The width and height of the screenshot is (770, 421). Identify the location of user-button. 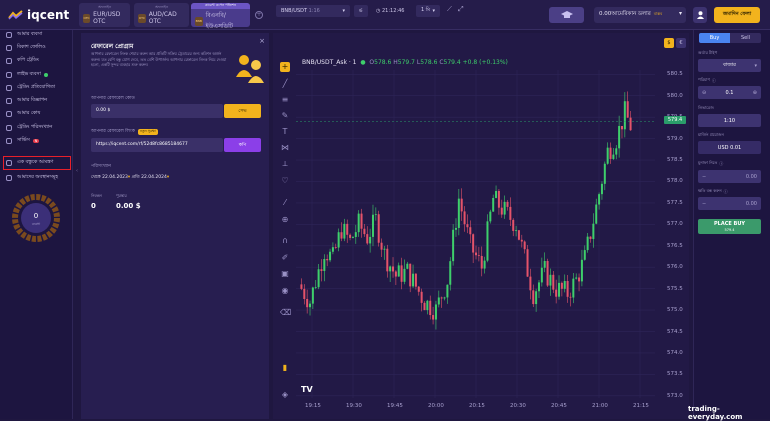
(700, 15).